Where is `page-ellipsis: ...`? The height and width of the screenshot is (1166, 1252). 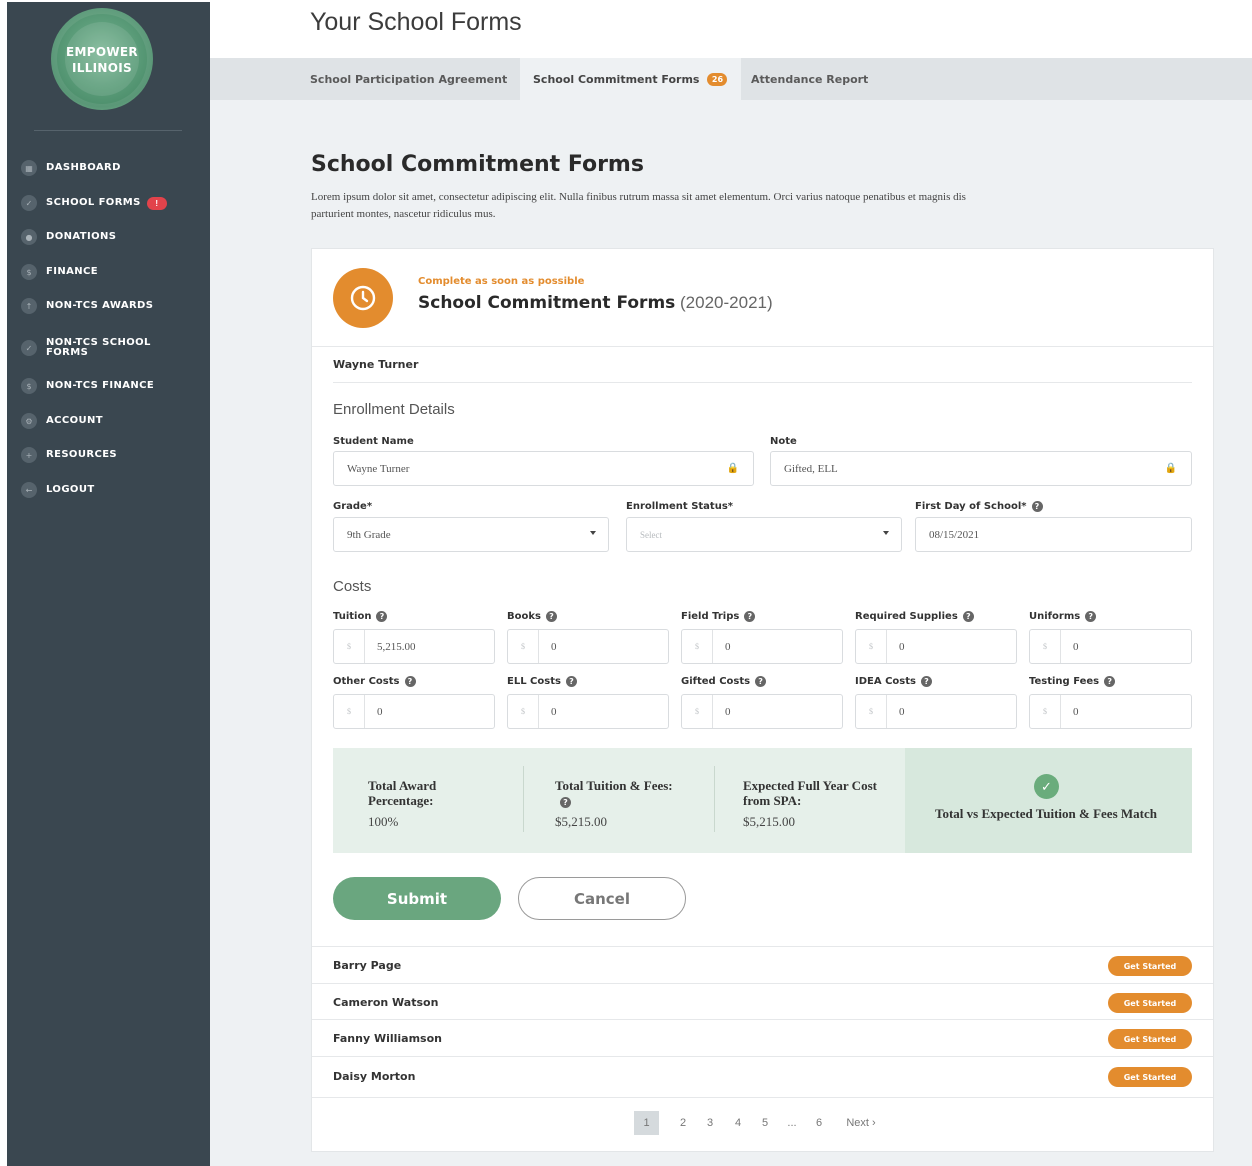 page-ellipsis: ... is located at coordinates (792, 1123).